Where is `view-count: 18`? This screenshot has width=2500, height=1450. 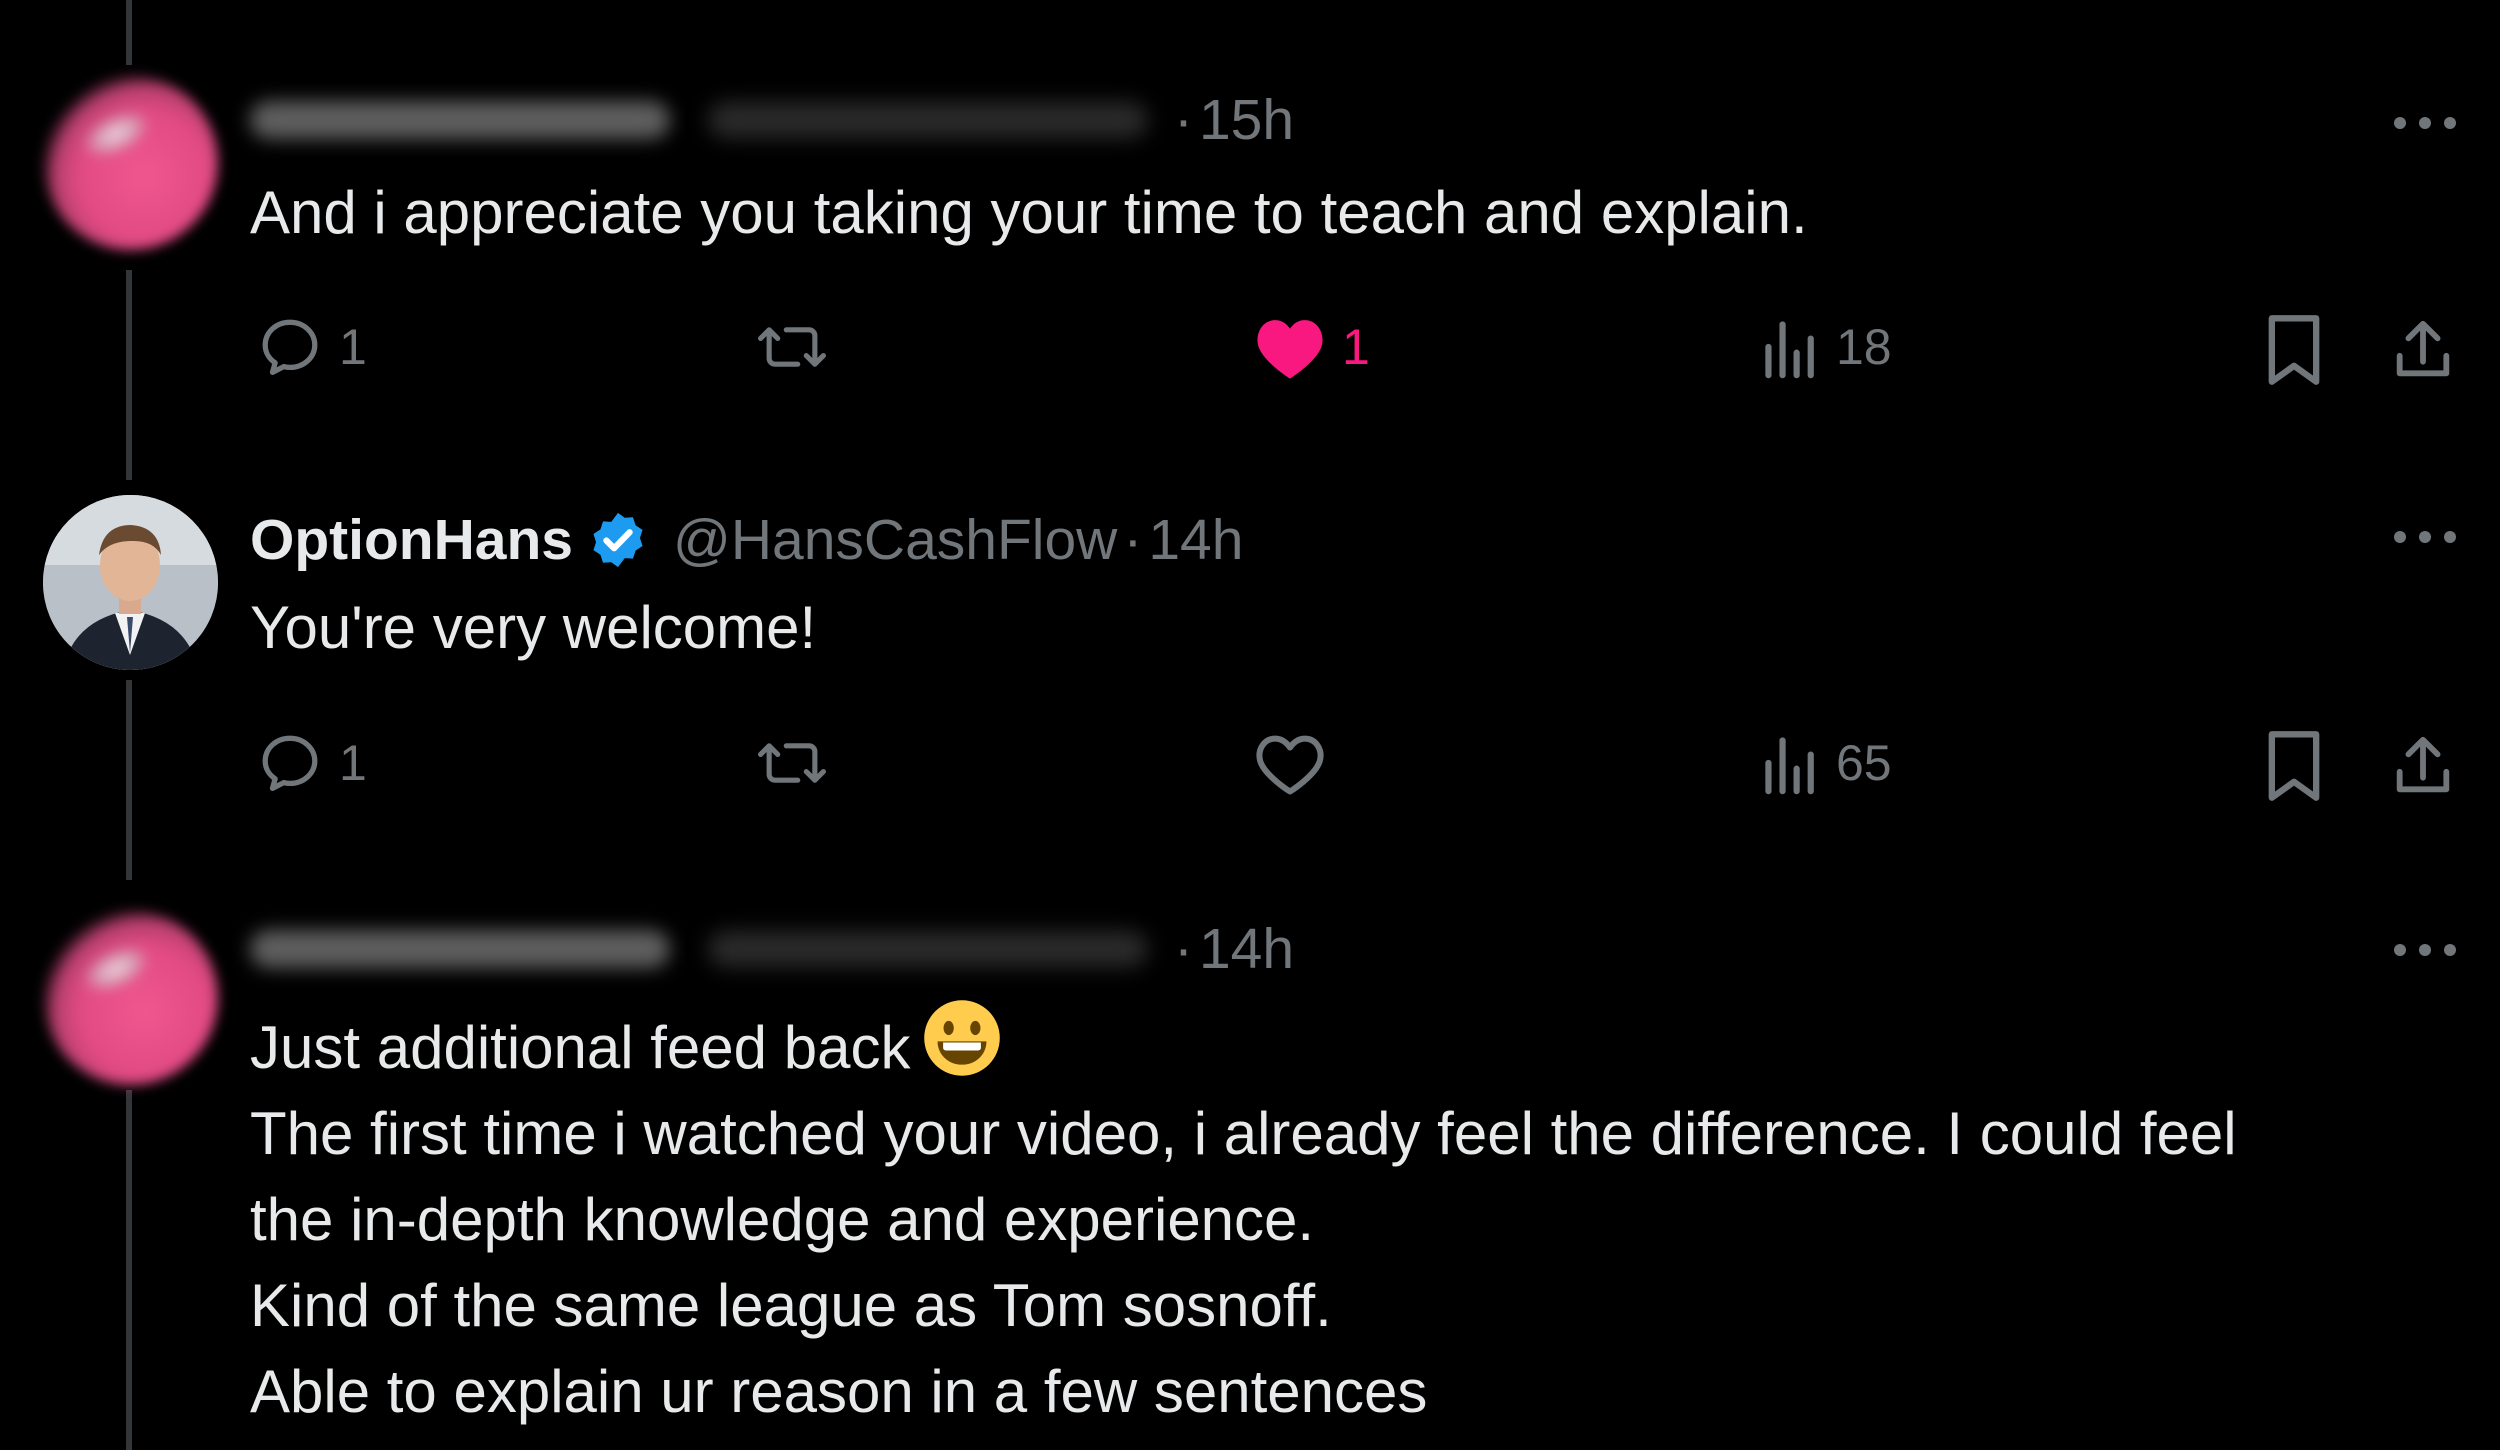 view-count: 18 is located at coordinates (1864, 347).